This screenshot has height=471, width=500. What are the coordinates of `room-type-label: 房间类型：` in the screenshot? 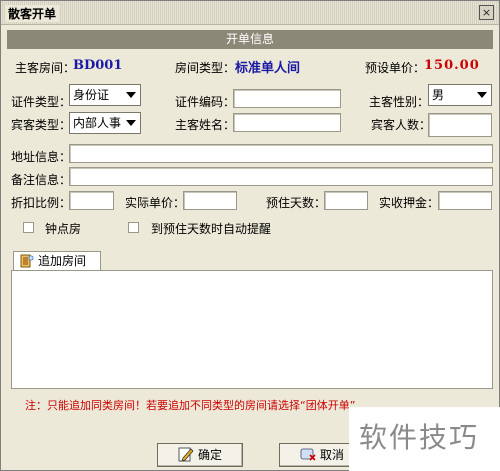 It's located at (205, 68).